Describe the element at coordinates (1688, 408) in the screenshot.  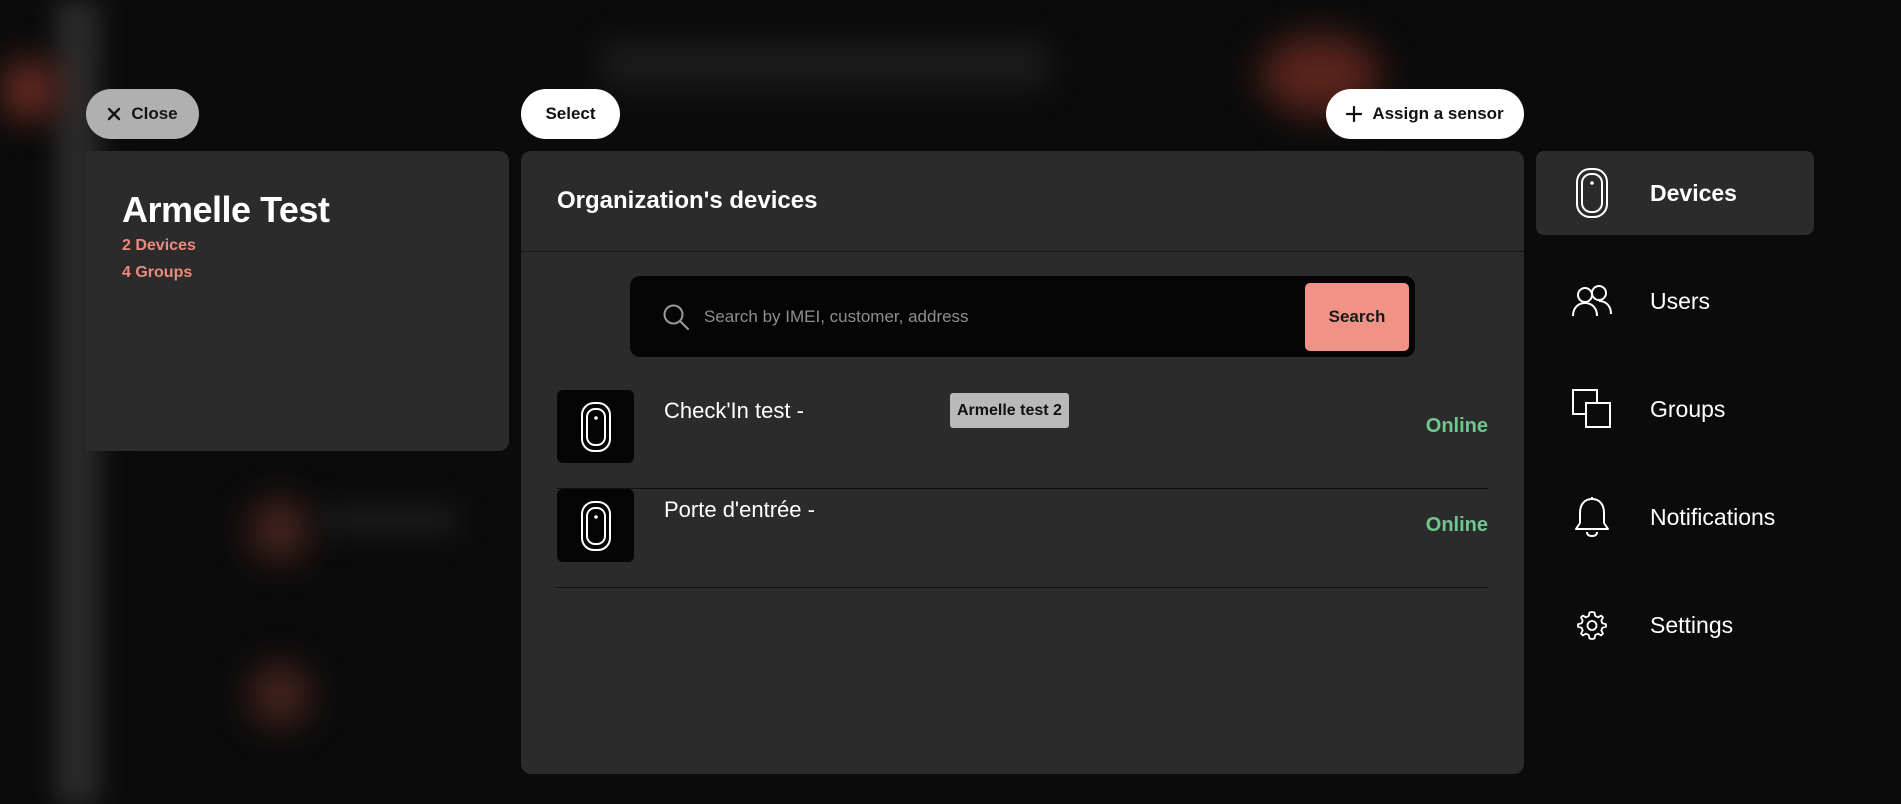
I see `nav-label: Groups` at that location.